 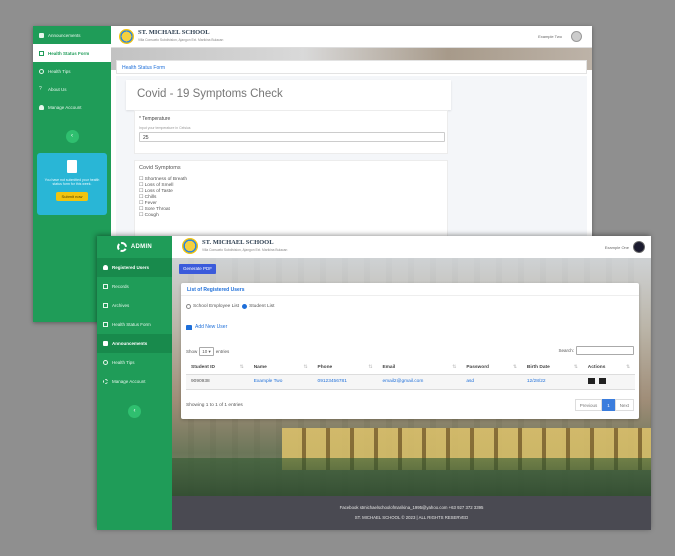 What do you see at coordinates (411, 477) in the screenshot?
I see `background-foliage` at bounding box center [411, 477].